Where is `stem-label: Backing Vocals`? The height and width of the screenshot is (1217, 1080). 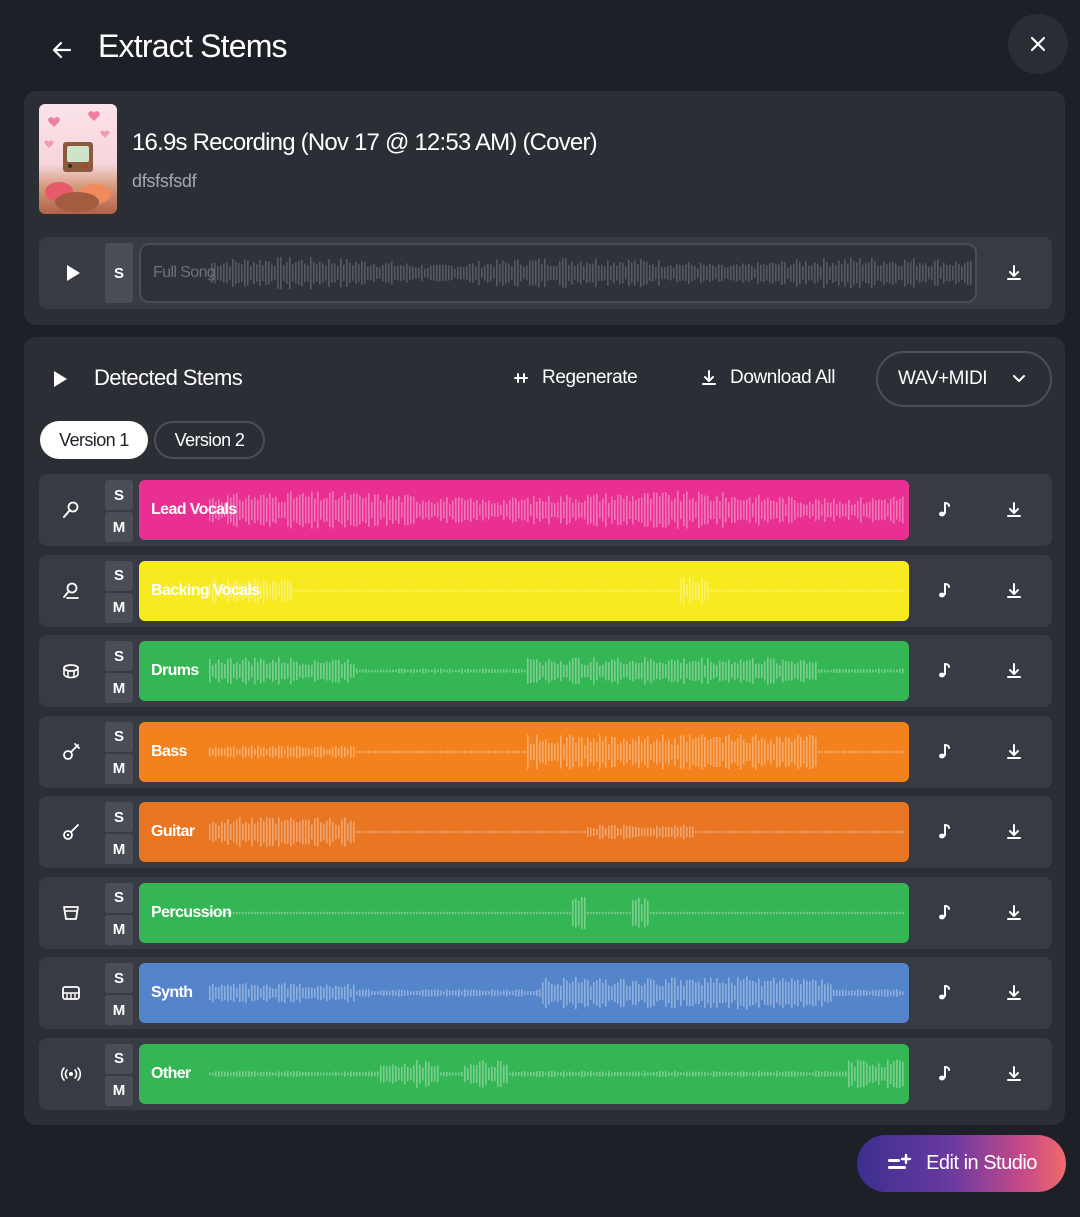
stem-label: Backing Vocals is located at coordinates (205, 590).